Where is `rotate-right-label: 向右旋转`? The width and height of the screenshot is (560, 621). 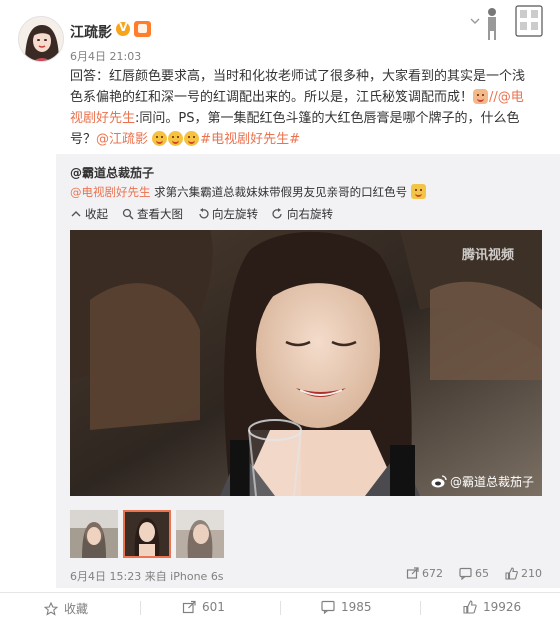 rotate-right-label: 向右旋转 is located at coordinates (310, 214).